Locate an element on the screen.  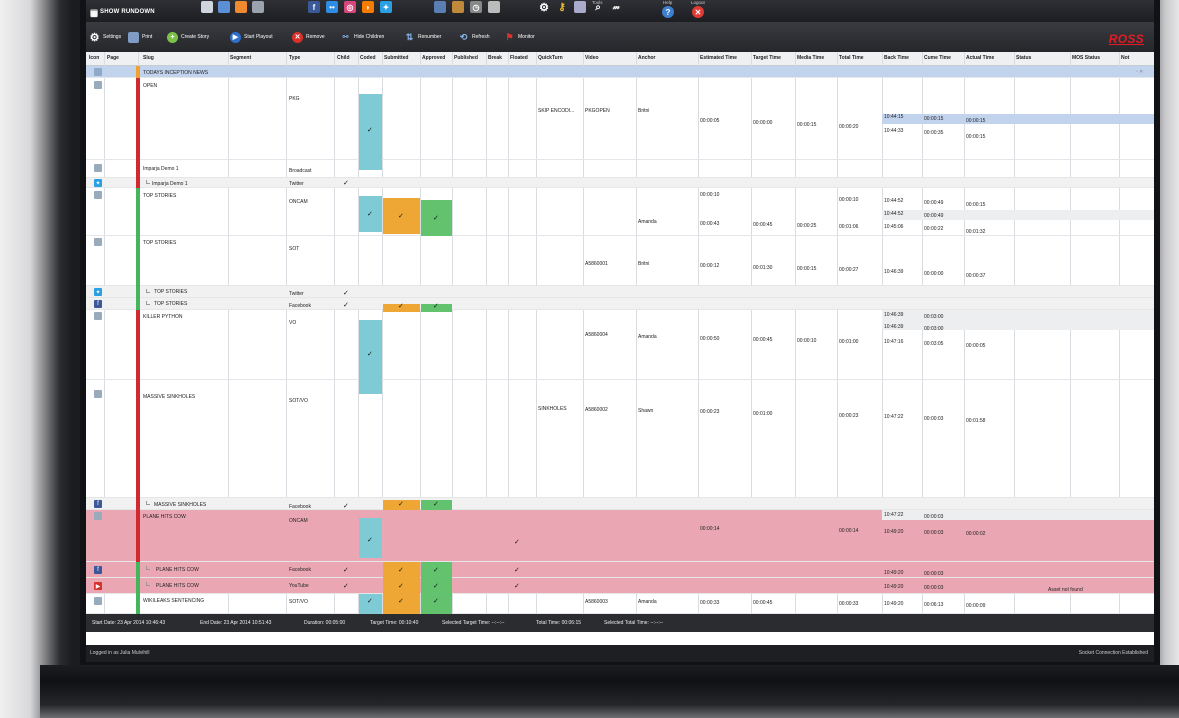
key-icon: ⚷ is located at coordinates (562, 7).